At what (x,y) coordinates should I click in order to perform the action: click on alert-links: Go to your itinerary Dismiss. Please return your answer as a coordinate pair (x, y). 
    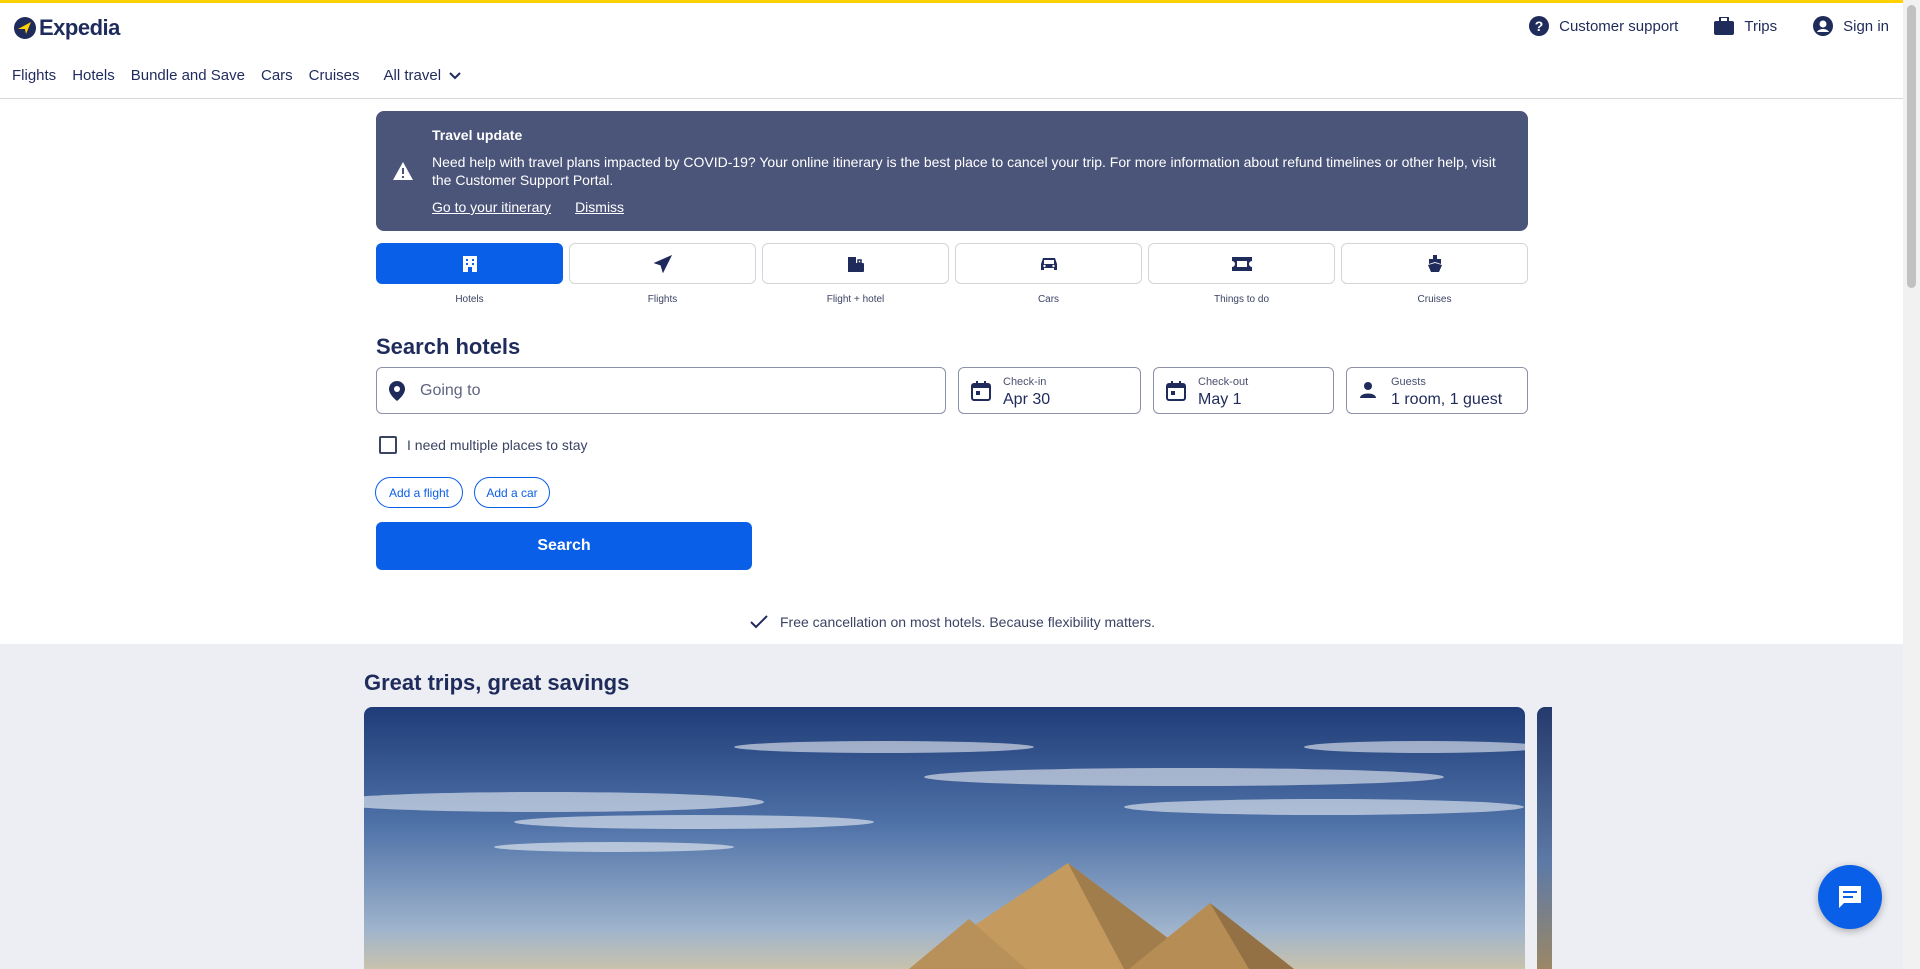
    Looking at the image, I should click on (528, 207).